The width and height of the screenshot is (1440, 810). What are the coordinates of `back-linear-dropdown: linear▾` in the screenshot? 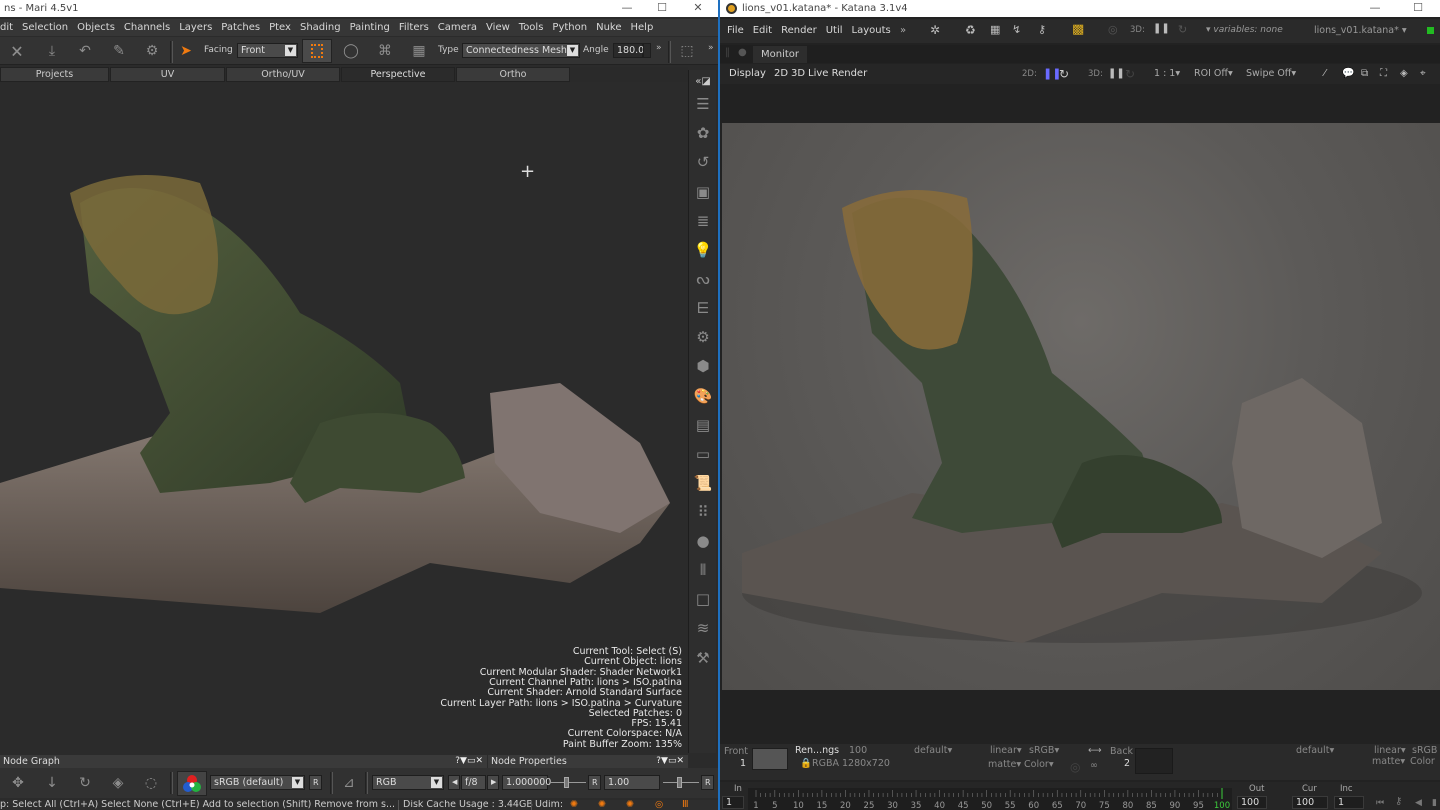 It's located at (1390, 750).